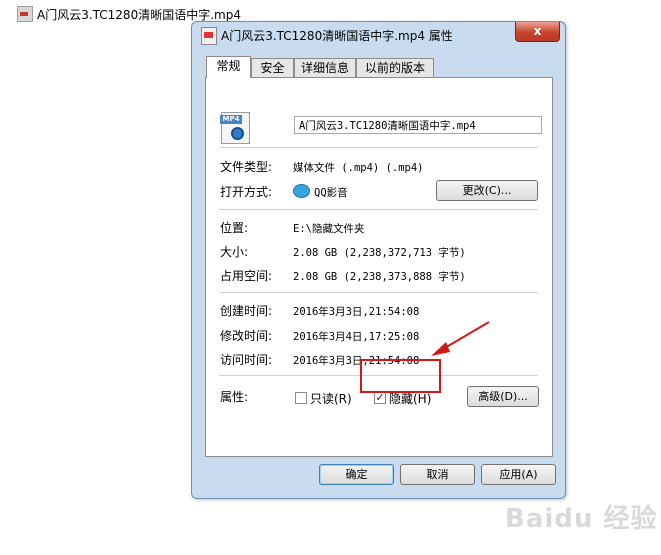  Describe the element at coordinates (466, 335) in the screenshot. I see `arrow-line` at that location.